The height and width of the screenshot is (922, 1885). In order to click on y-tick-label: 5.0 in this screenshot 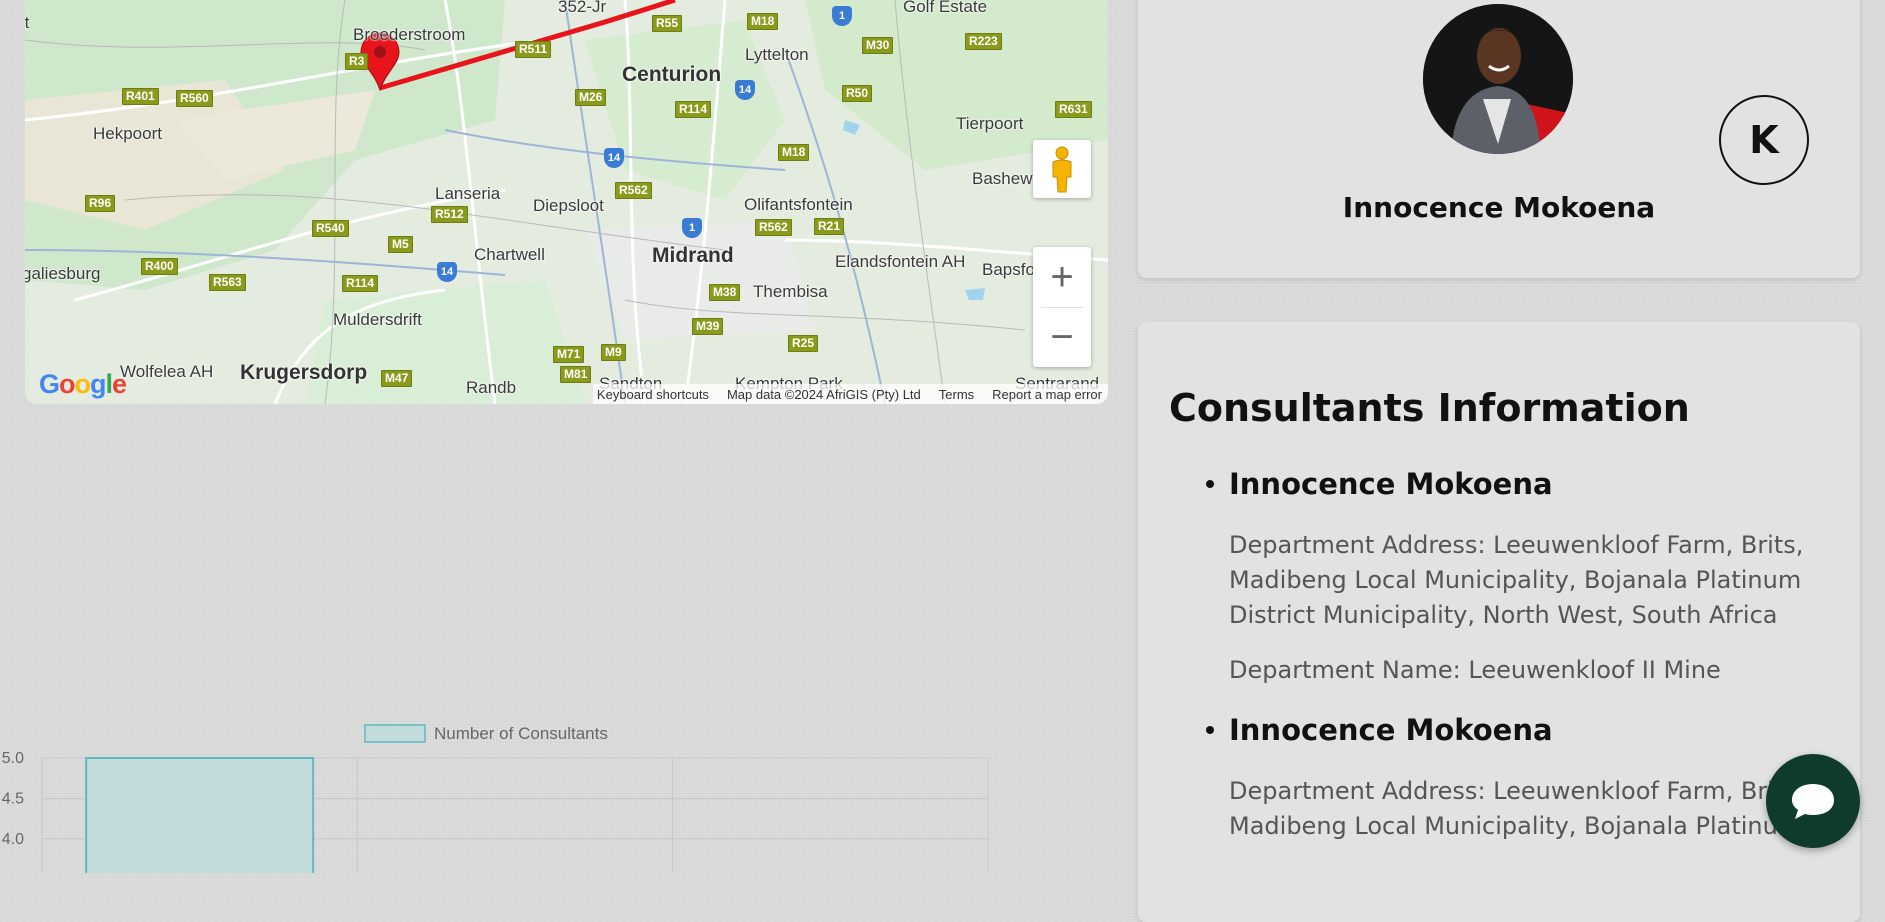, I will do `click(13, 758)`.